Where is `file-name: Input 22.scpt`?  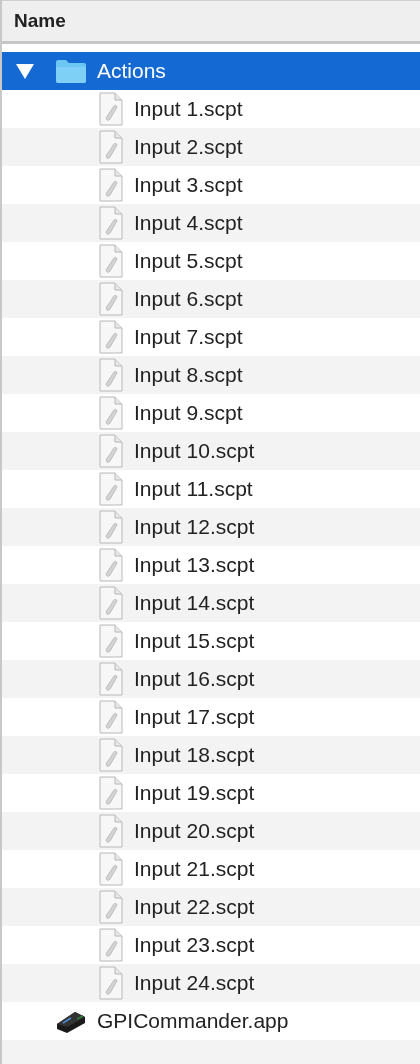 file-name: Input 22.scpt is located at coordinates (194, 907).